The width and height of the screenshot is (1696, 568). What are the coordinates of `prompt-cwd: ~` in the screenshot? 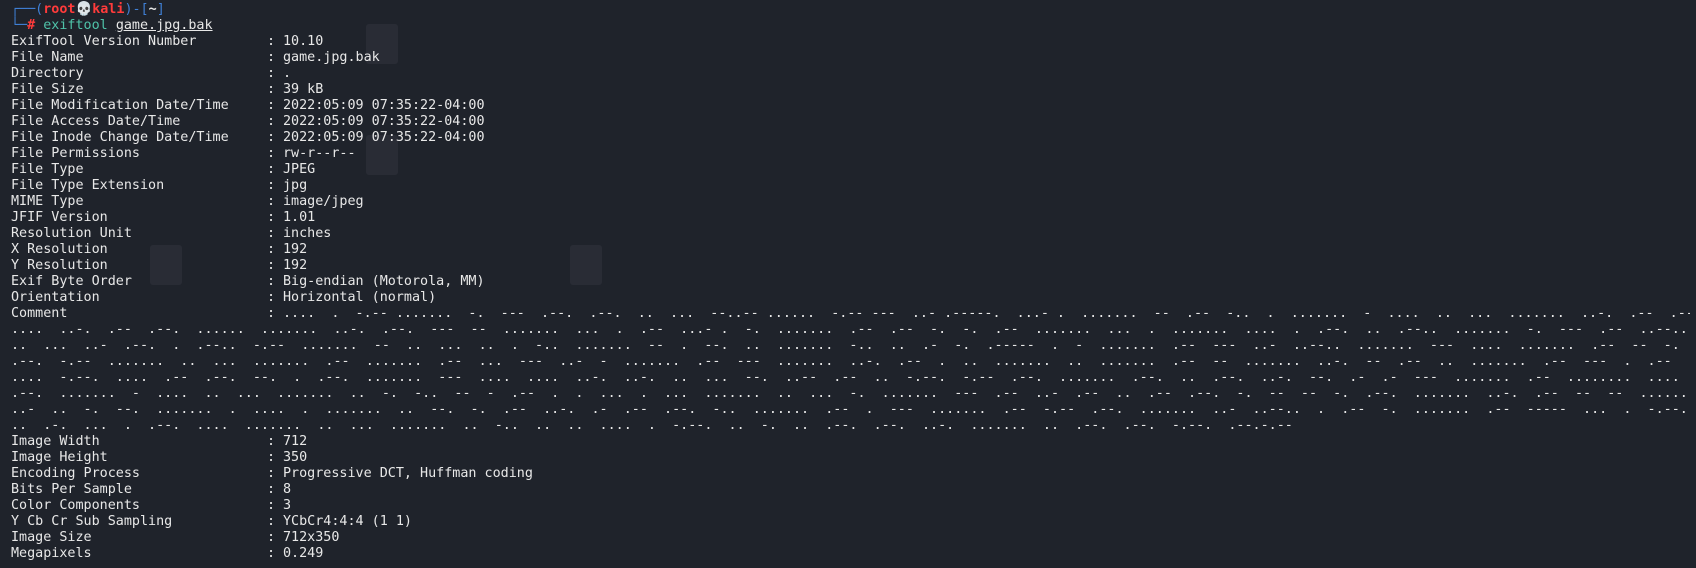 It's located at (152, 9).